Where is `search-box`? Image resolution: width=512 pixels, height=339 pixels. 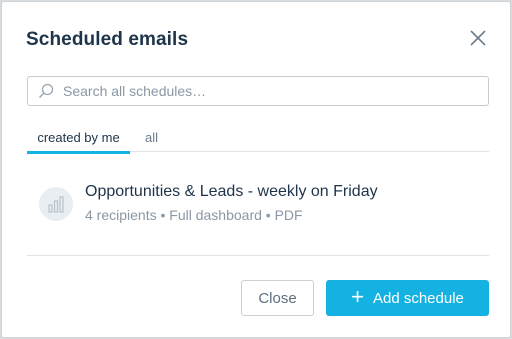
search-box is located at coordinates (258, 91).